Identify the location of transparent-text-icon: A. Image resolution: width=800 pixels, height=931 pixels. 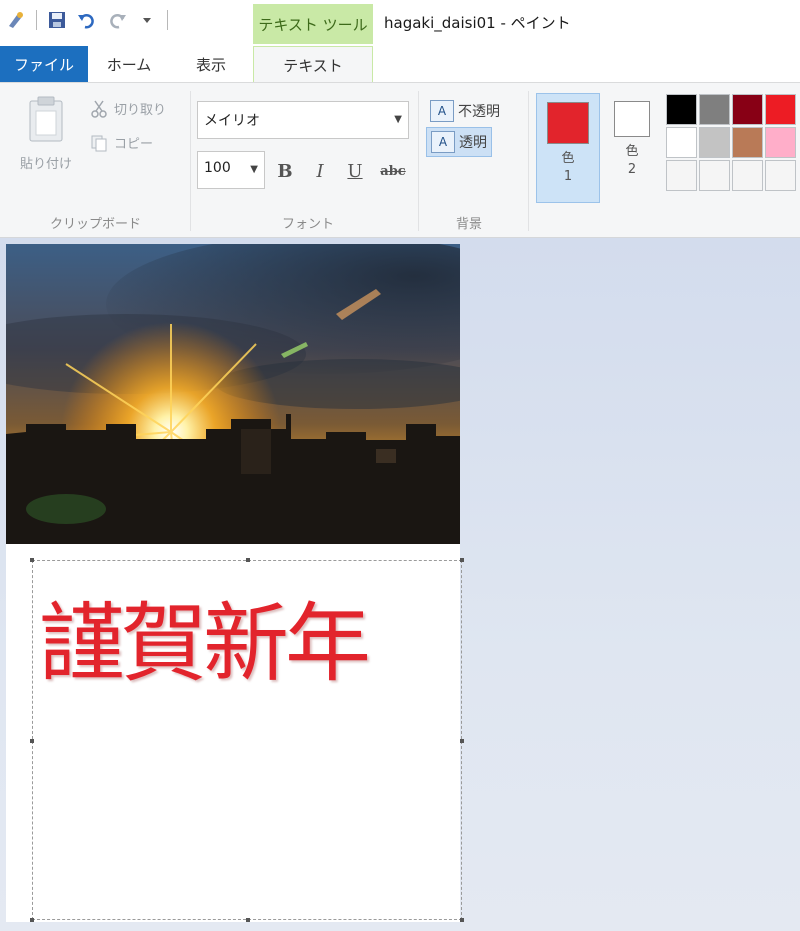
(443, 142).